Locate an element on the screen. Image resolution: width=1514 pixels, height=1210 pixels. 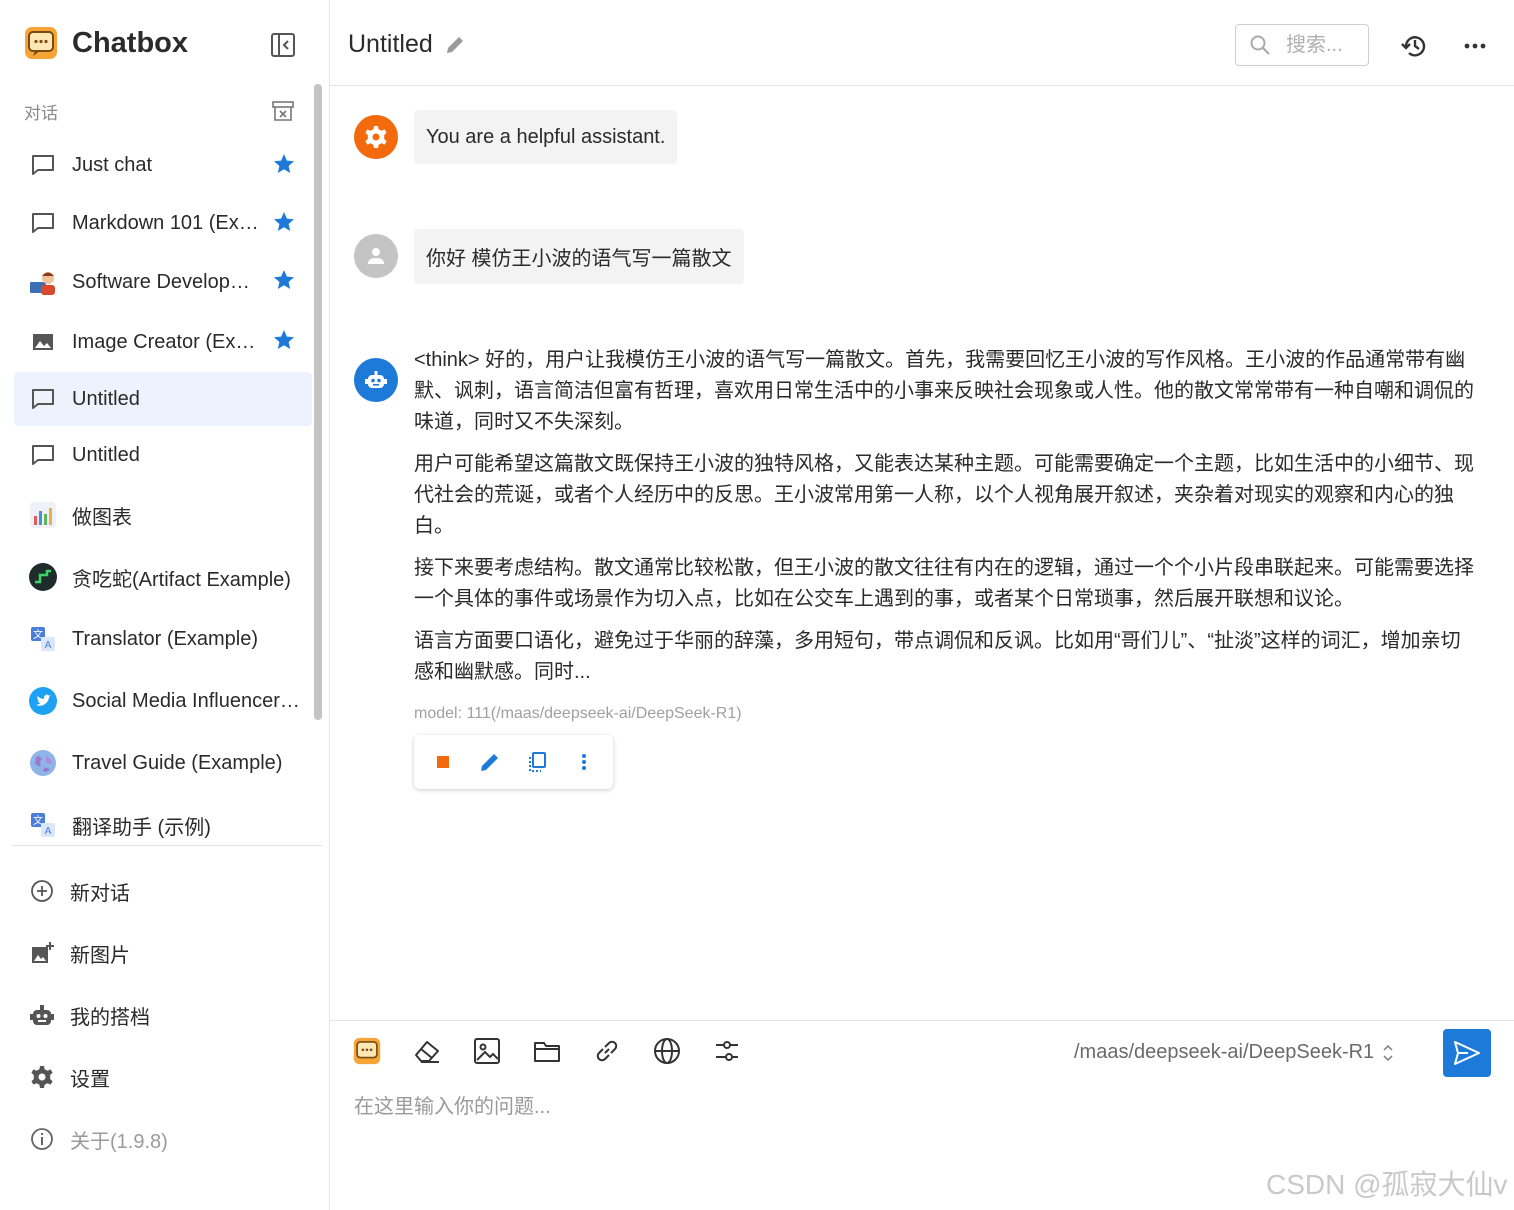
new-image-label: 新图片 is located at coordinates (100, 955).